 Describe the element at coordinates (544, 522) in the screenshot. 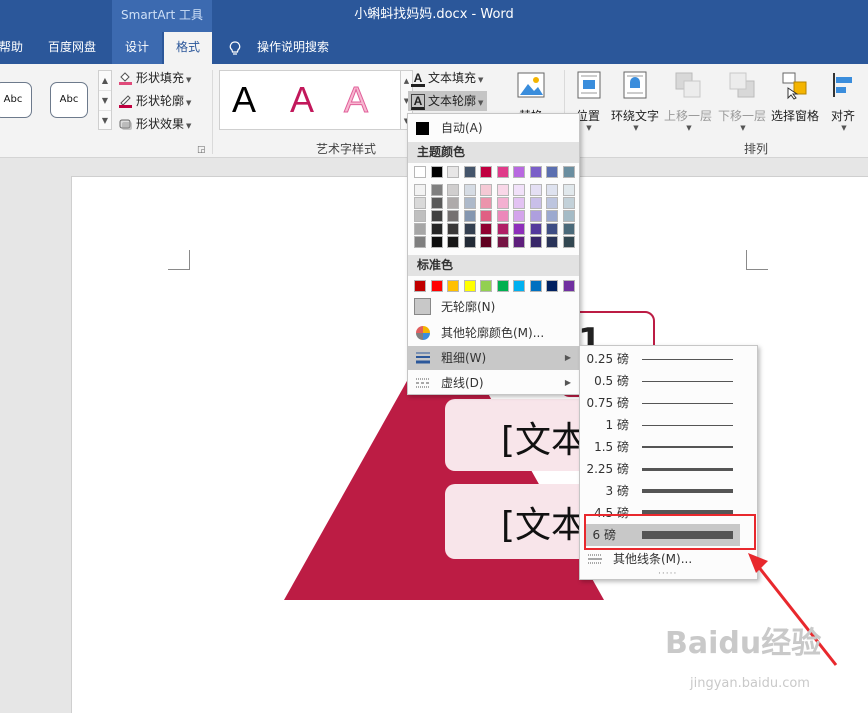

I see `pyramid-level-3-text: [文本` at that location.